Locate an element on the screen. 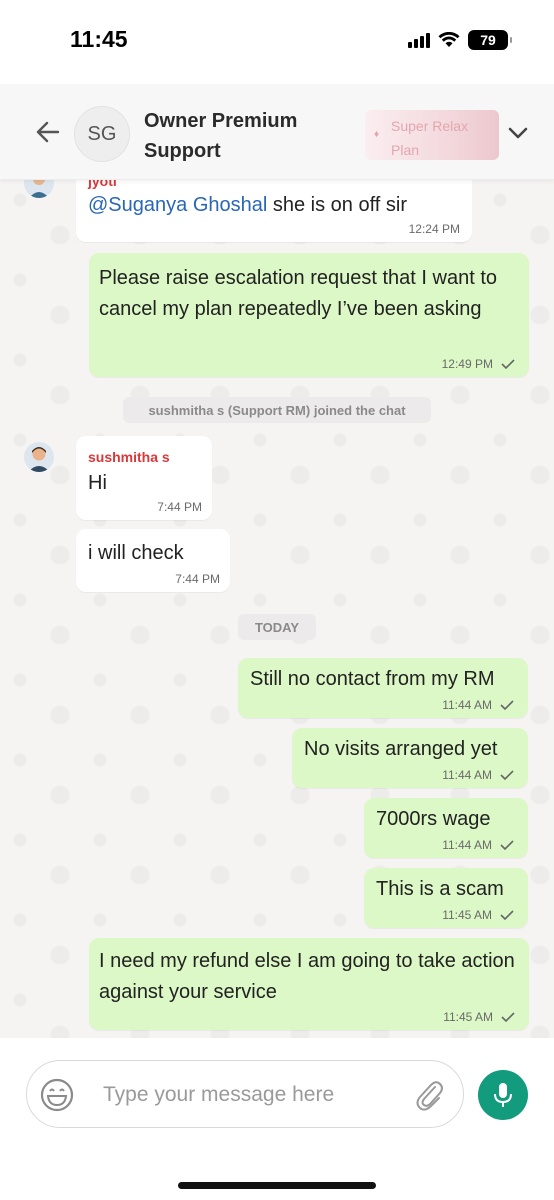 This screenshot has height=1200, width=554. message-text: @Suganya Ghoshal she is on off sir is located at coordinates (274, 205).